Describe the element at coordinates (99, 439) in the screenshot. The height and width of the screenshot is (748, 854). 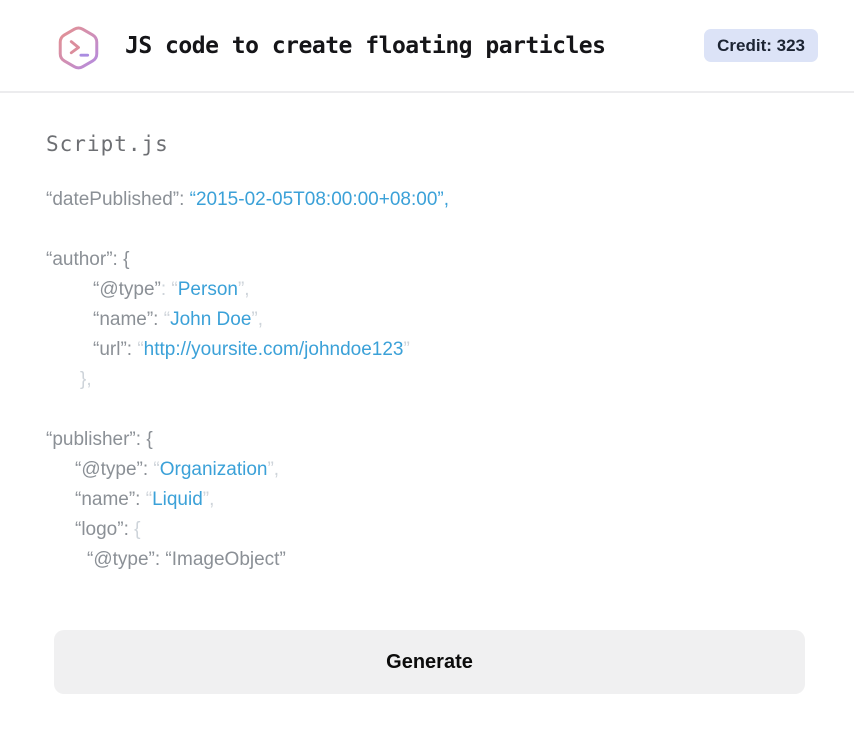
I see `code-line: “publisher”: {` at that location.